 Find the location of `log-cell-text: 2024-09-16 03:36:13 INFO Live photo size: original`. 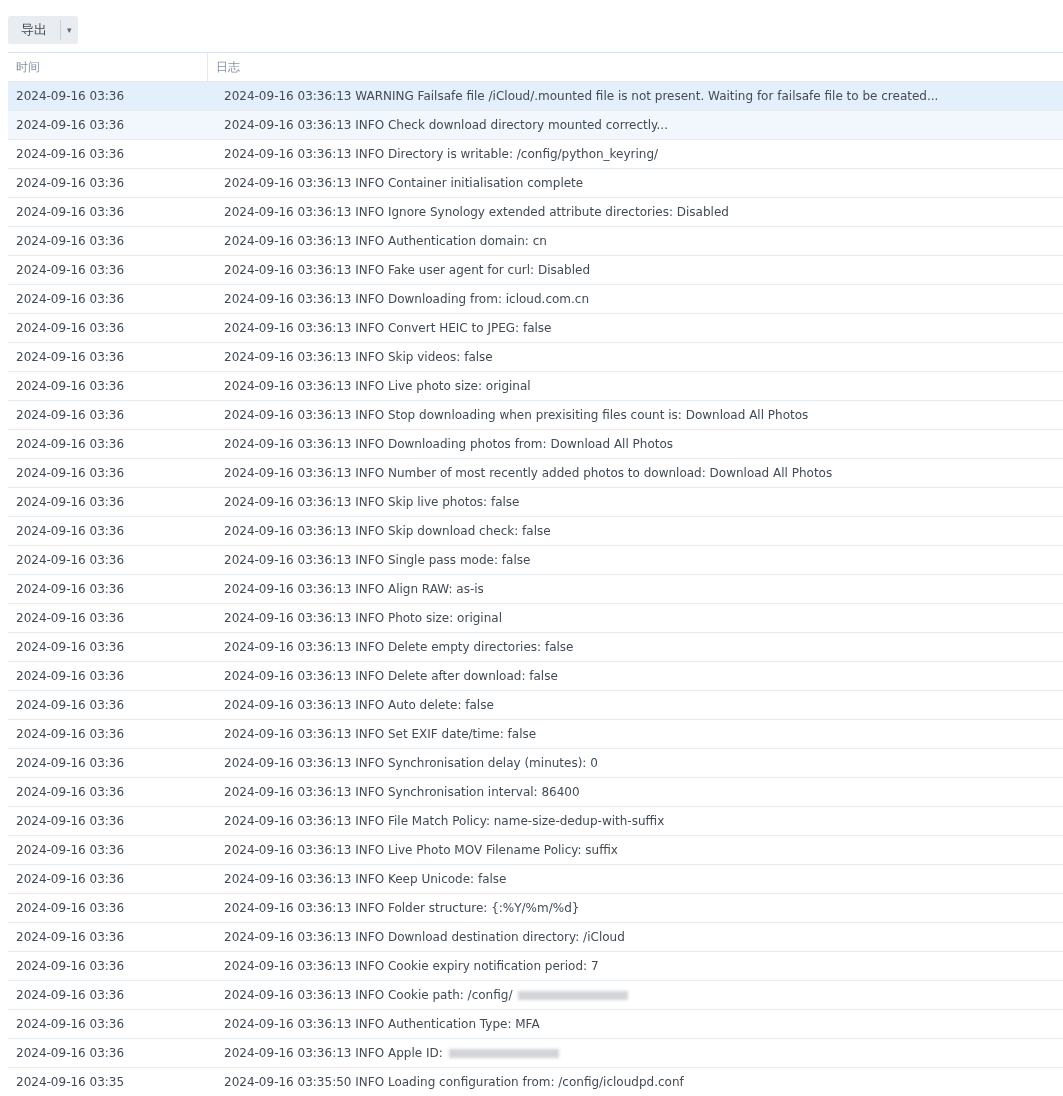

log-cell-text: 2024-09-16 03:36:13 INFO Live photo size: original is located at coordinates (377, 386).